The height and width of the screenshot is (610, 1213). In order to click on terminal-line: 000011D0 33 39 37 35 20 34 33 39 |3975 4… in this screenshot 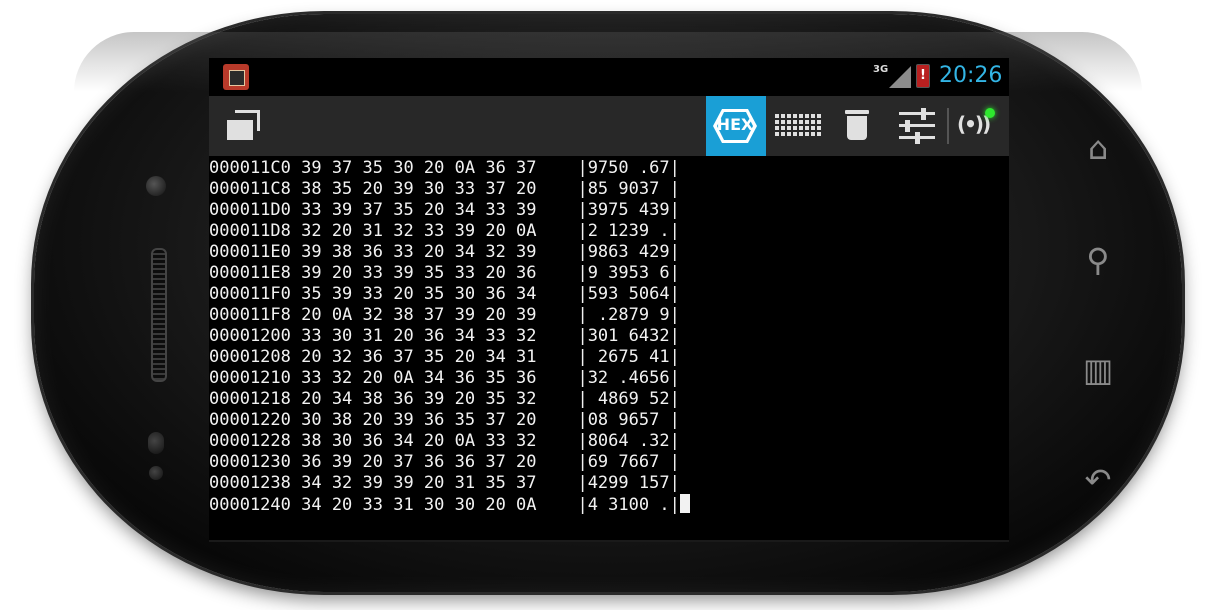, I will do `click(609, 210)`.